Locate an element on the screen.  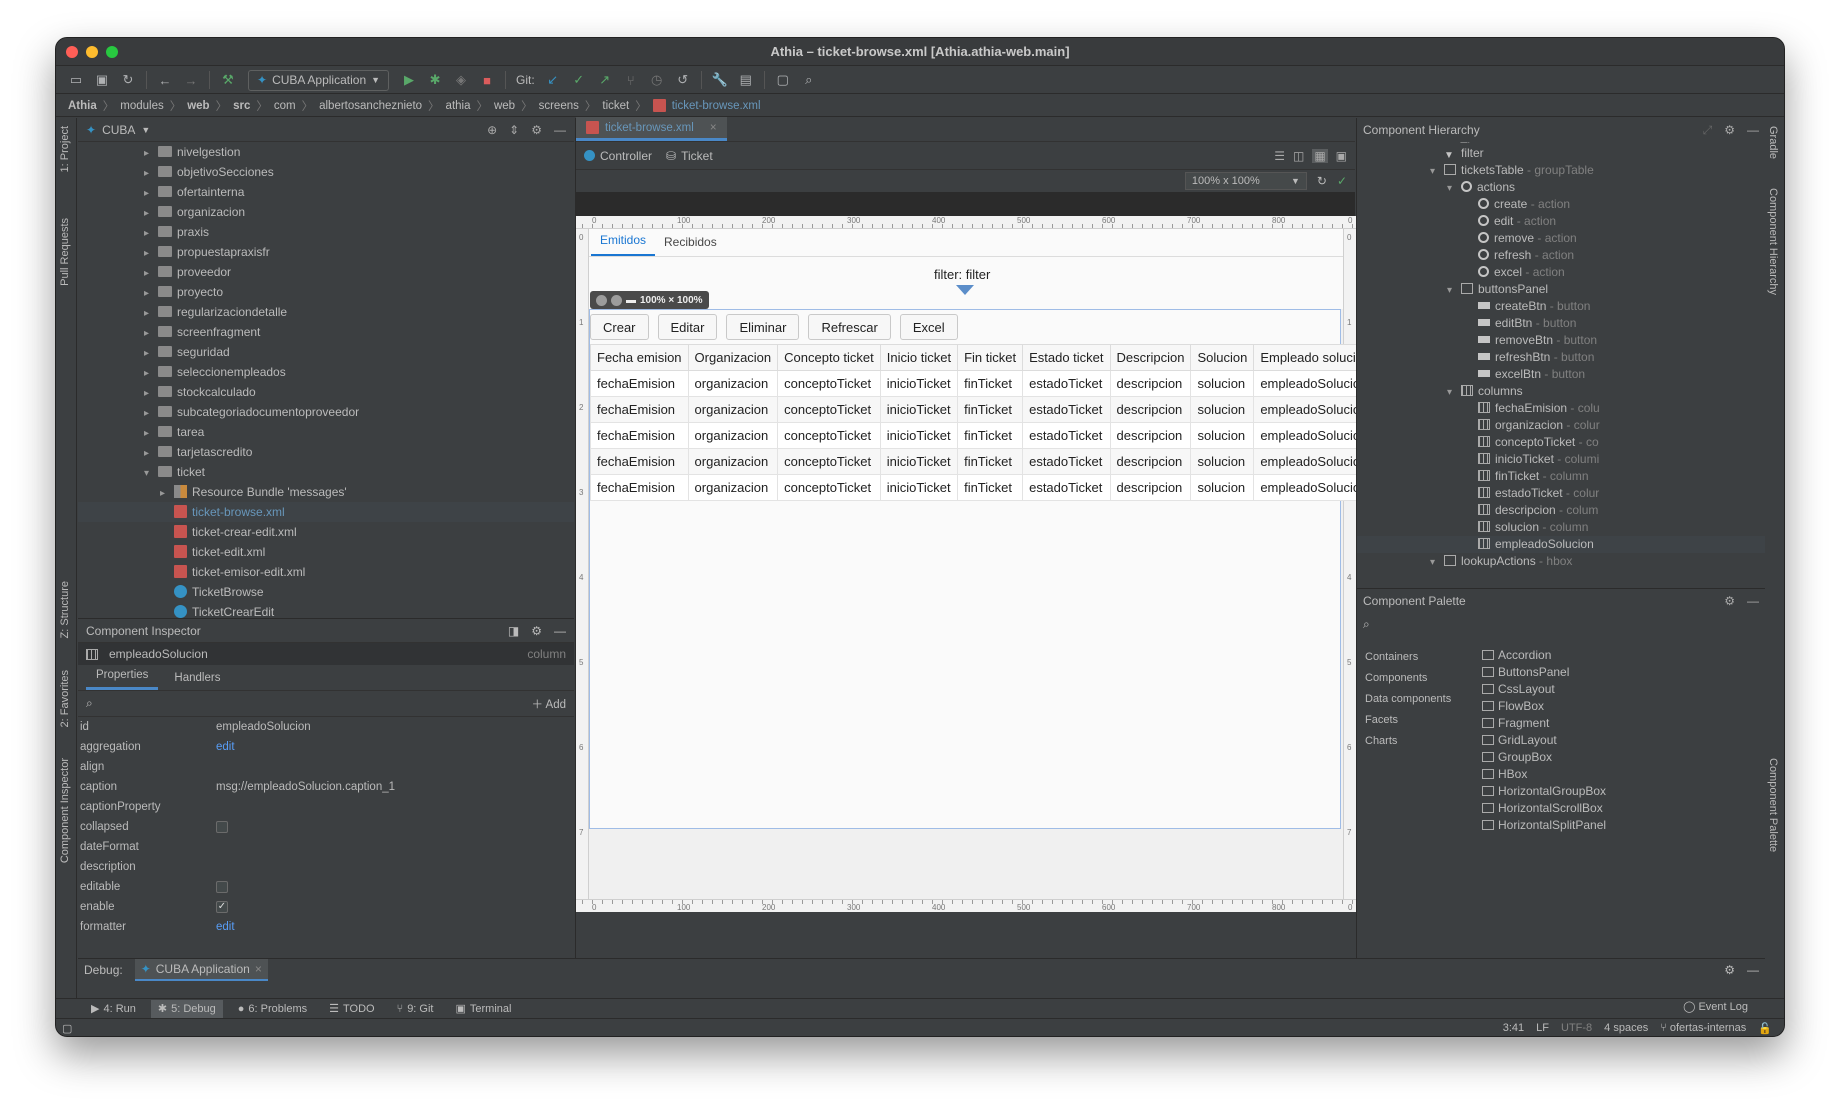
tree-item: ▸ ofertainterna is located at coordinates (326, 192).